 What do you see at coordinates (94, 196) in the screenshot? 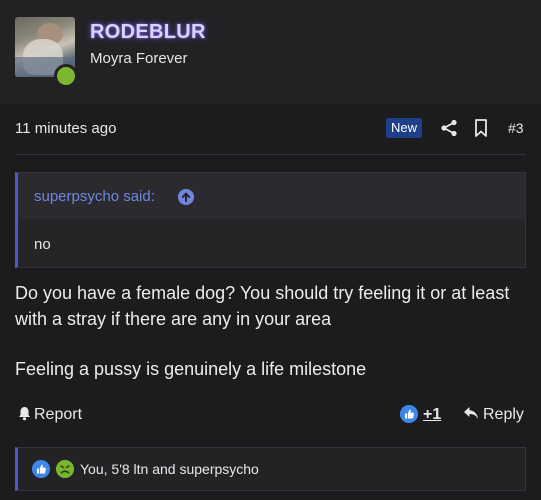
I see `quote-author-link: superpsycho said:` at bounding box center [94, 196].